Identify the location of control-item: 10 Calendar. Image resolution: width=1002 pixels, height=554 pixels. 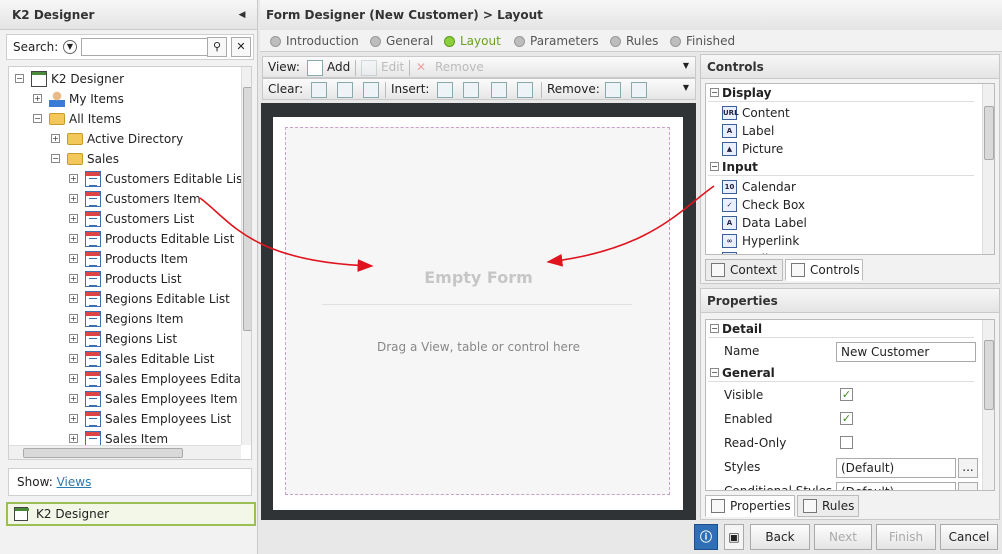
(759, 187).